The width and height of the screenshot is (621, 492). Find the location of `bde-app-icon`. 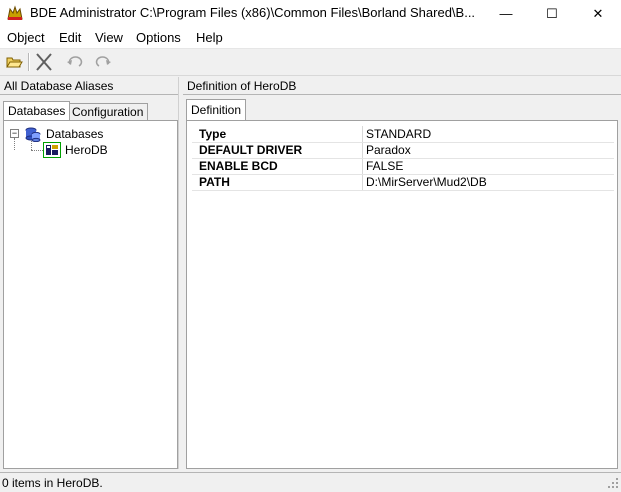

bde-app-icon is located at coordinates (15, 12).